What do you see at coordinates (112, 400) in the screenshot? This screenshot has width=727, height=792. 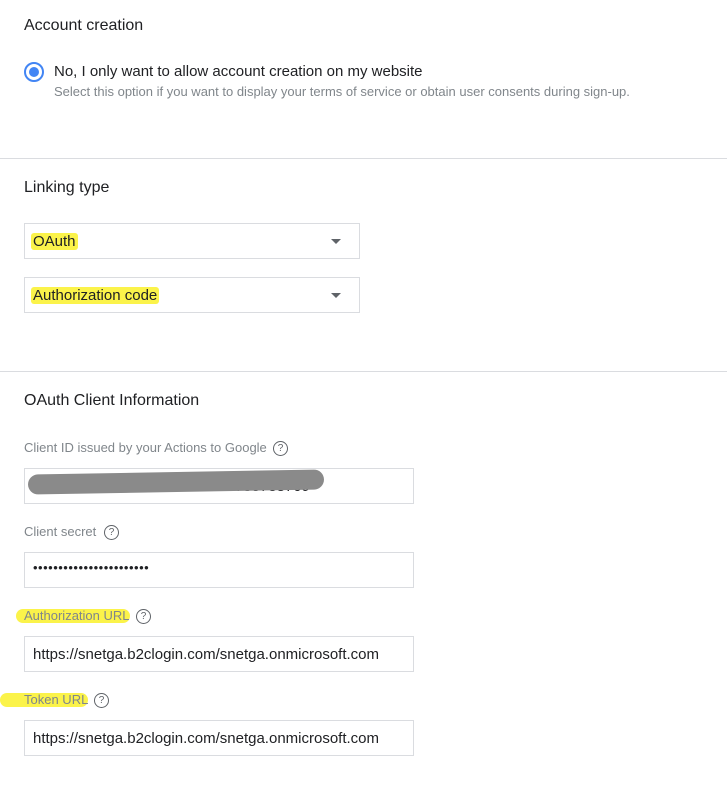 I see `oauth-client-info-title: OAuth Client Information` at bounding box center [112, 400].